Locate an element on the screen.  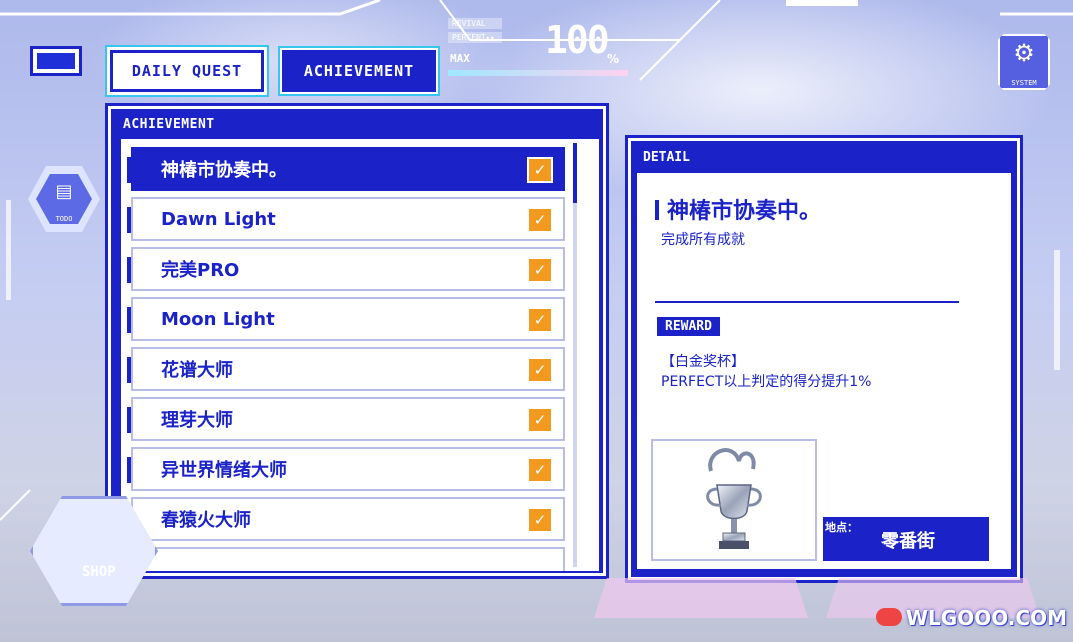
tab-daily-quest: DAILY QUEST is located at coordinates (187, 71).